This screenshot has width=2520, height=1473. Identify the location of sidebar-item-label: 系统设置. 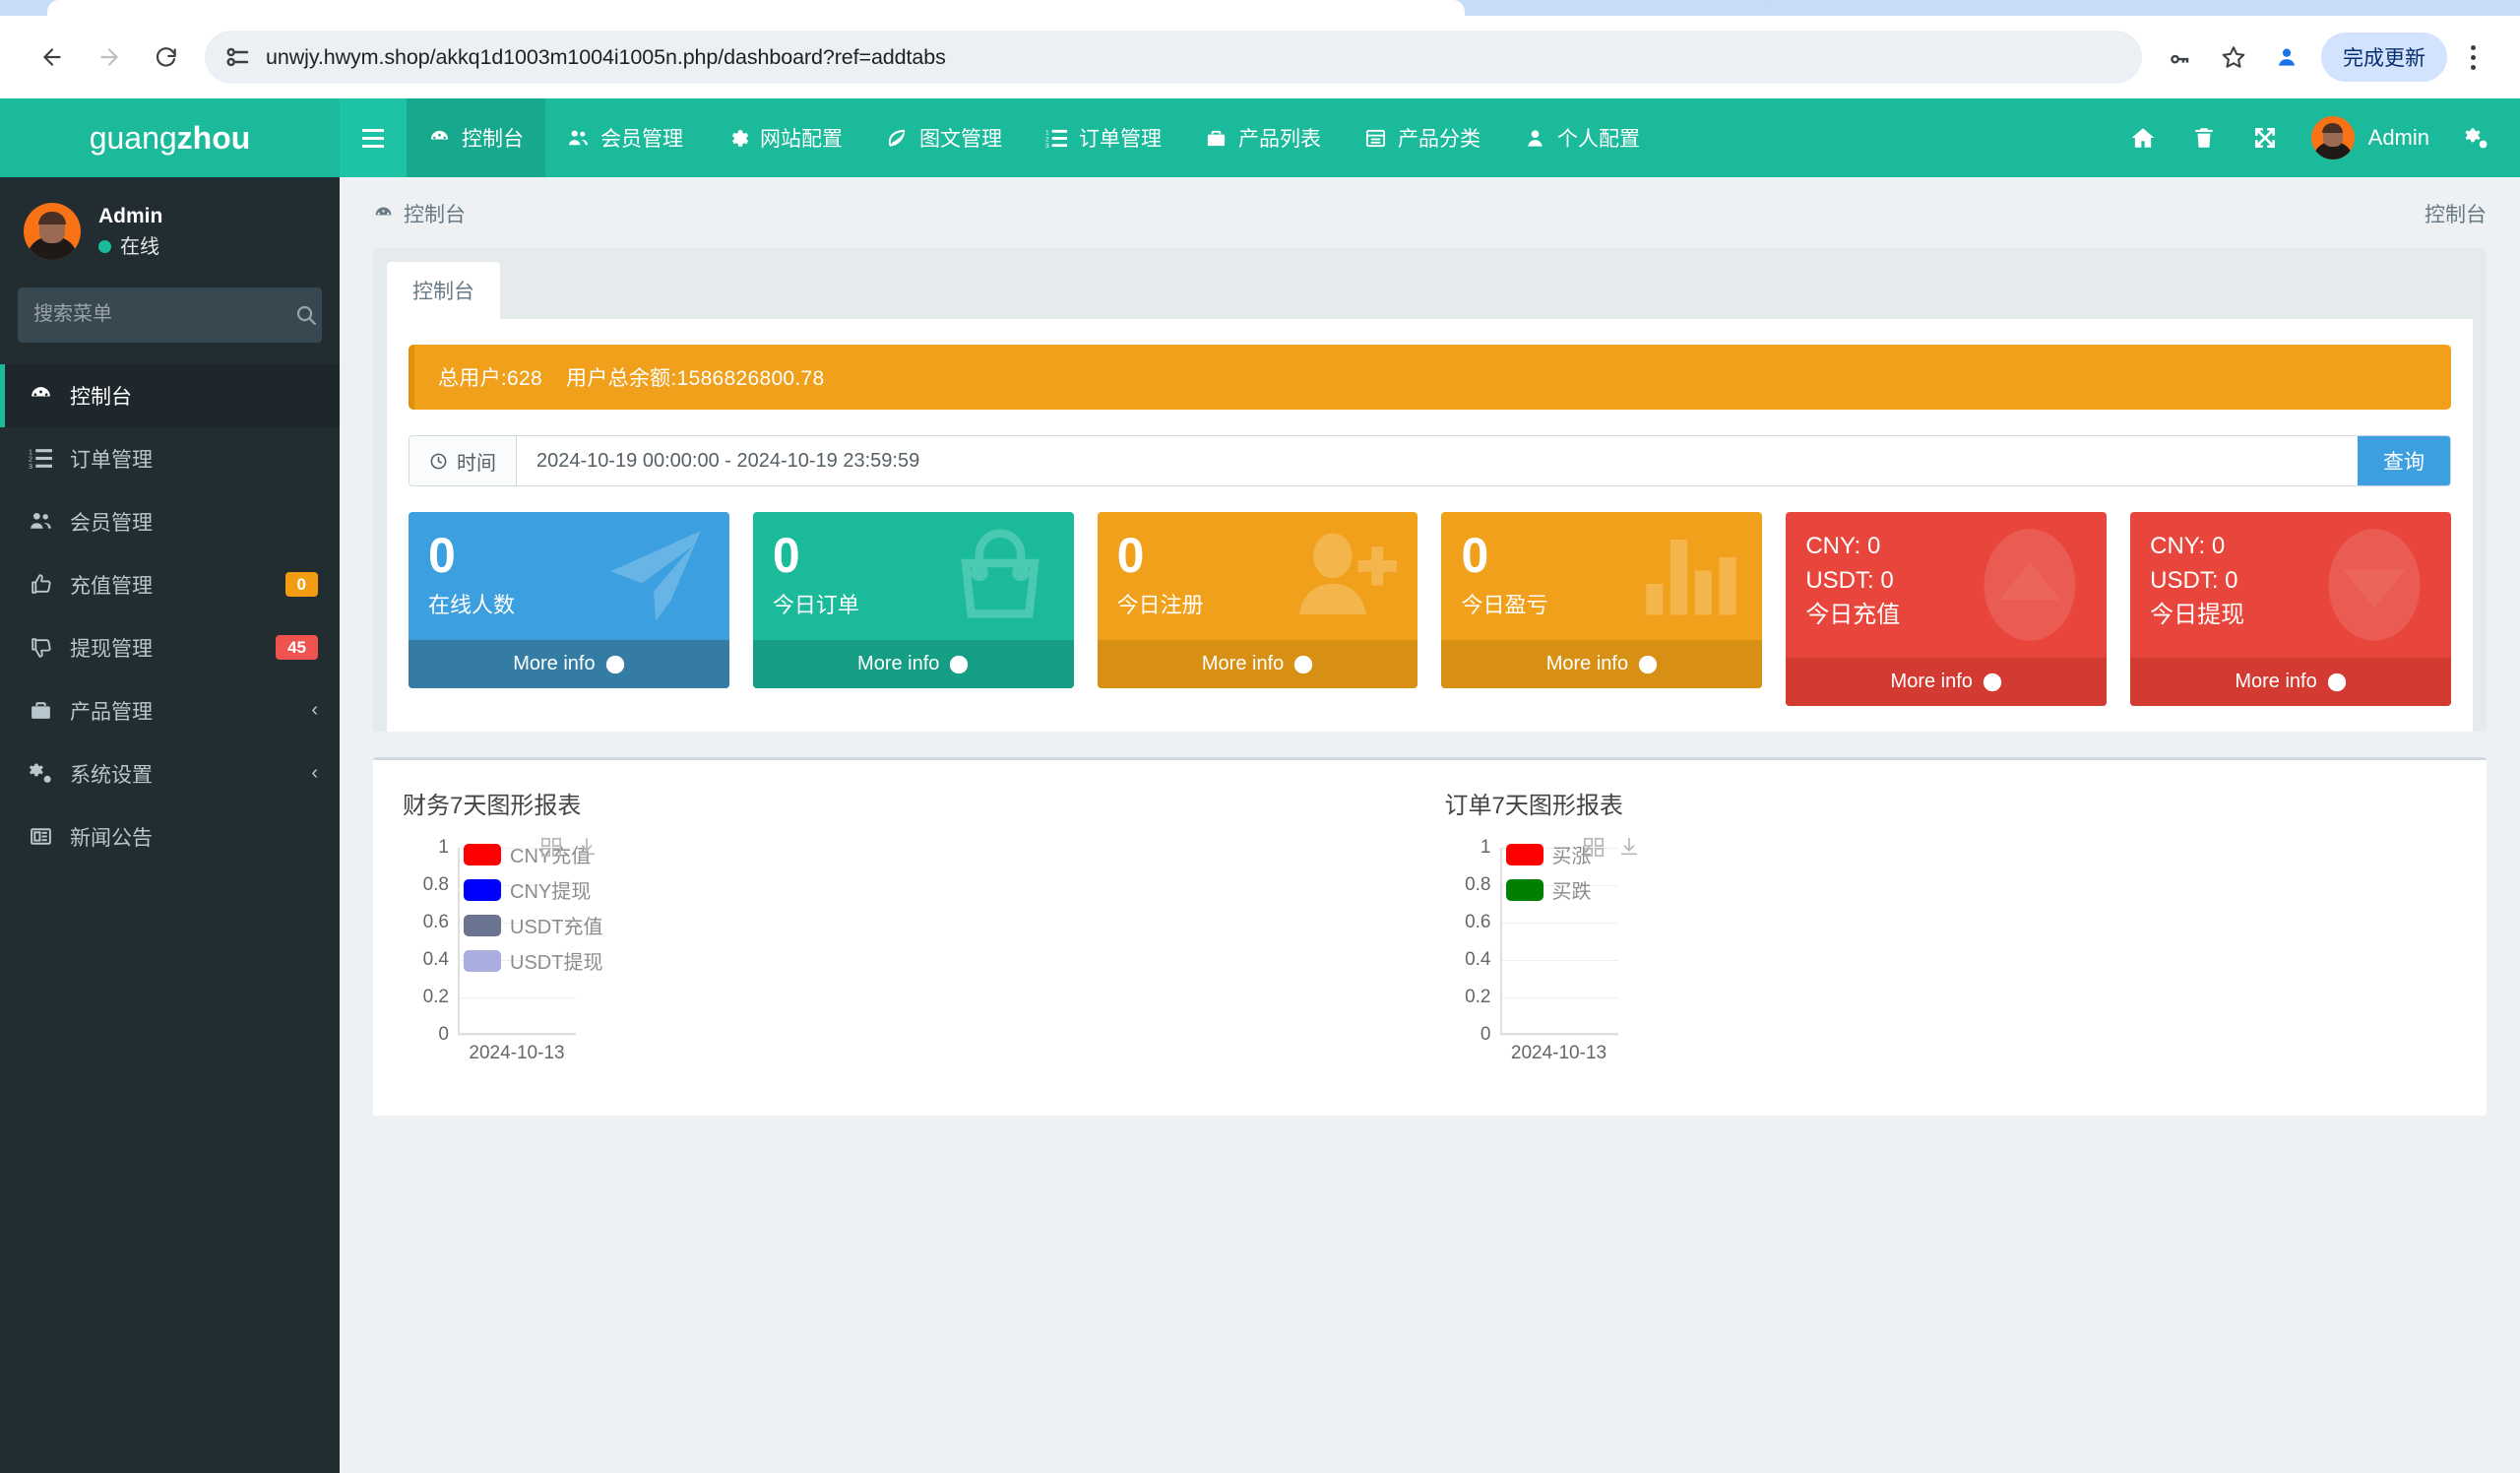
(111, 775).